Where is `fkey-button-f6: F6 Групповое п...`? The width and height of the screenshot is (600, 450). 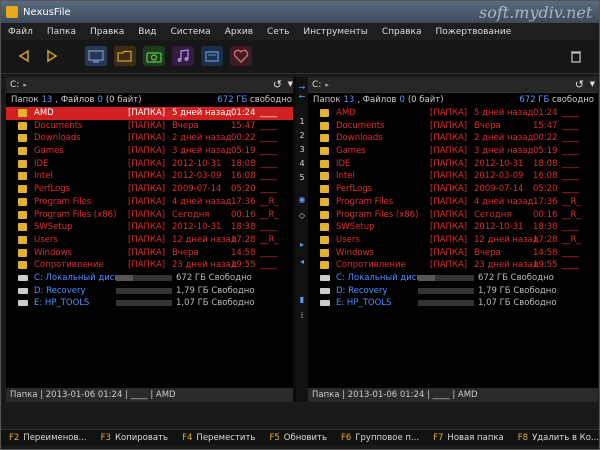
fkey-button-f6: F6 Групповое п... is located at coordinates (380, 438).